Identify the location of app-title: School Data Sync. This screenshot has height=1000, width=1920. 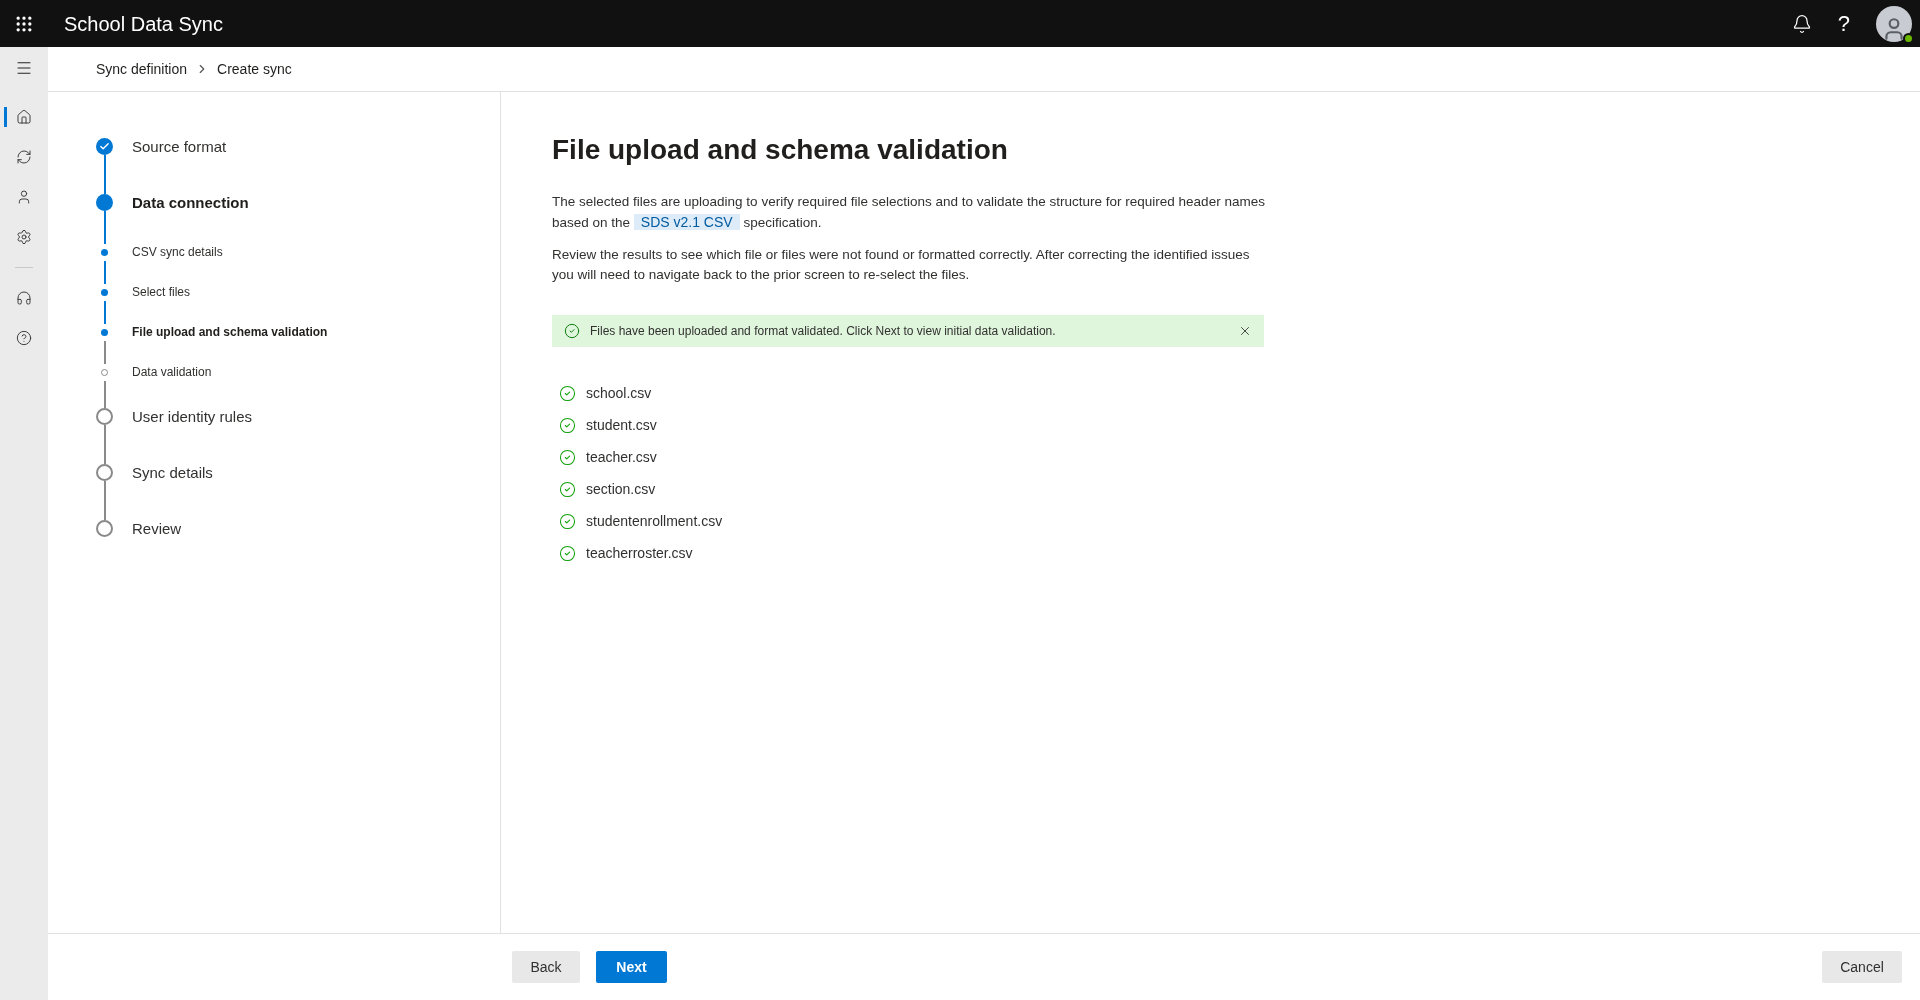
(143, 24).